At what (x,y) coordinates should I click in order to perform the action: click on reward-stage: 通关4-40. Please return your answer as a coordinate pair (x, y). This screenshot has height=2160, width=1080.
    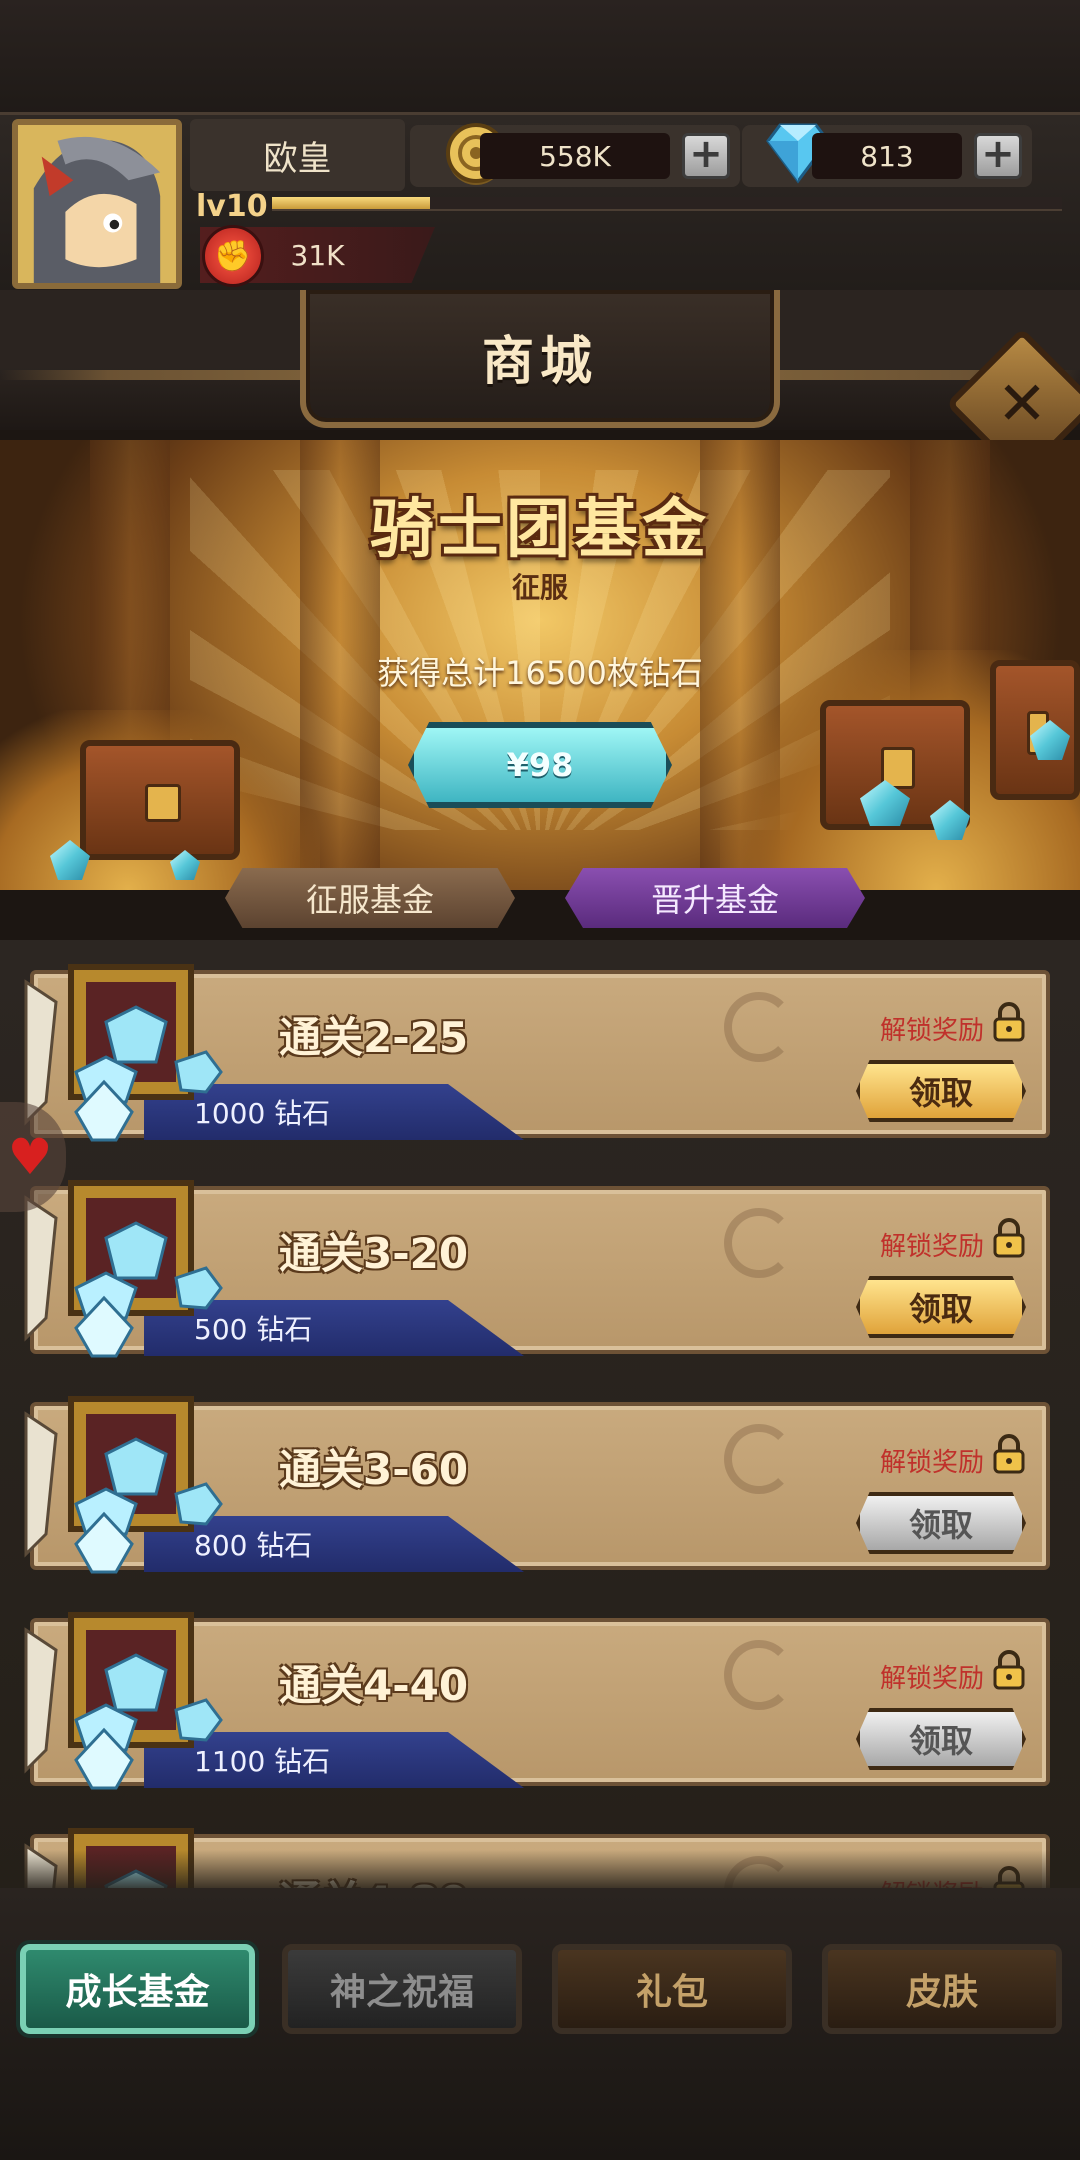
    Looking at the image, I should click on (374, 1685).